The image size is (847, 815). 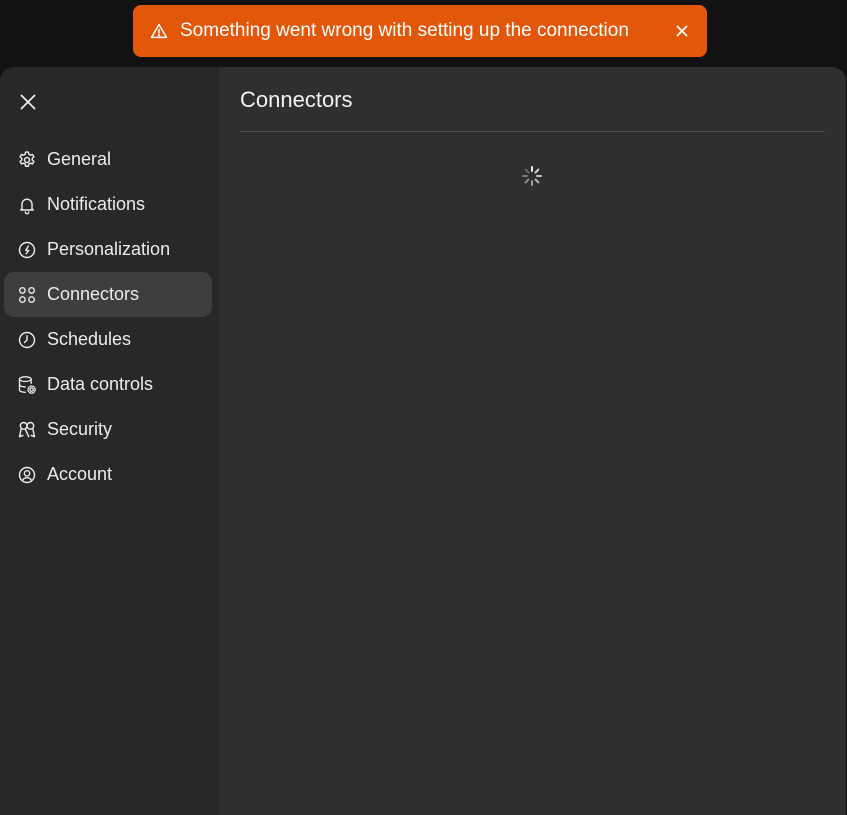 What do you see at coordinates (80, 429) in the screenshot?
I see `sidebar-item-label: Security` at bounding box center [80, 429].